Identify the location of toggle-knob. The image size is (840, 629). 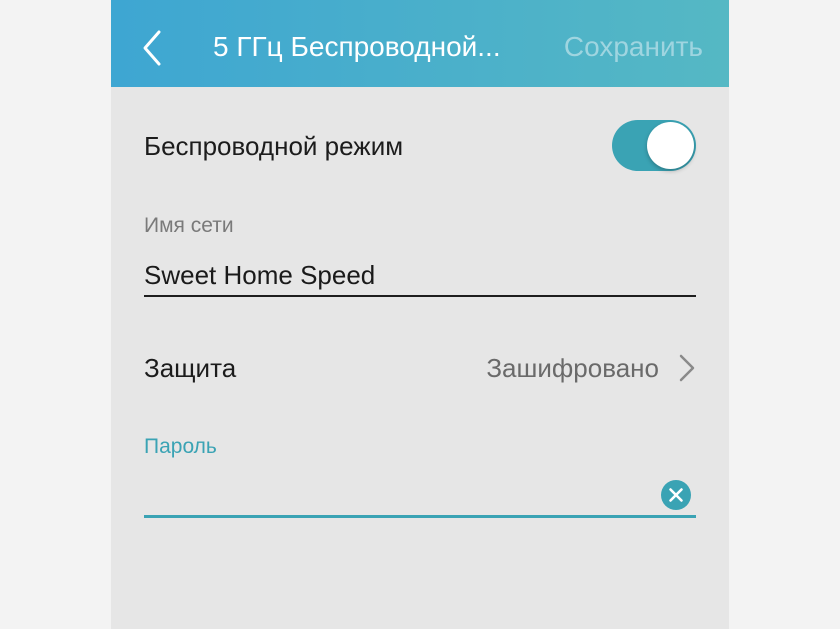
(670, 145).